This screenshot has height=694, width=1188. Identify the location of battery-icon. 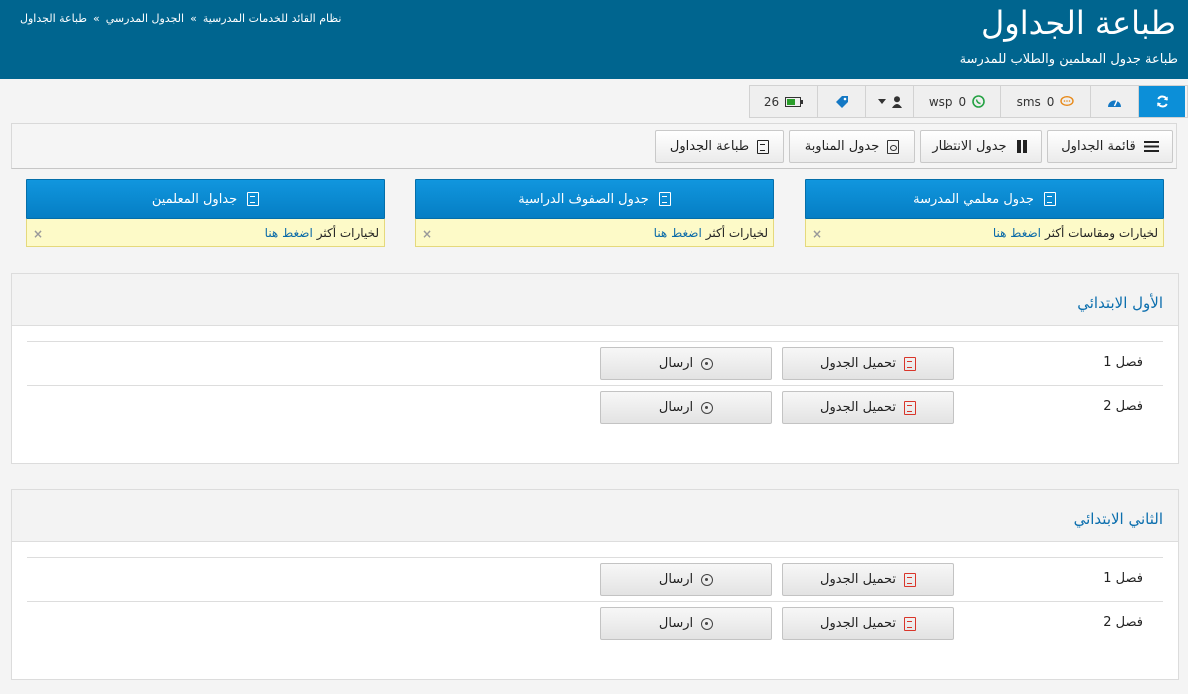
(794, 101).